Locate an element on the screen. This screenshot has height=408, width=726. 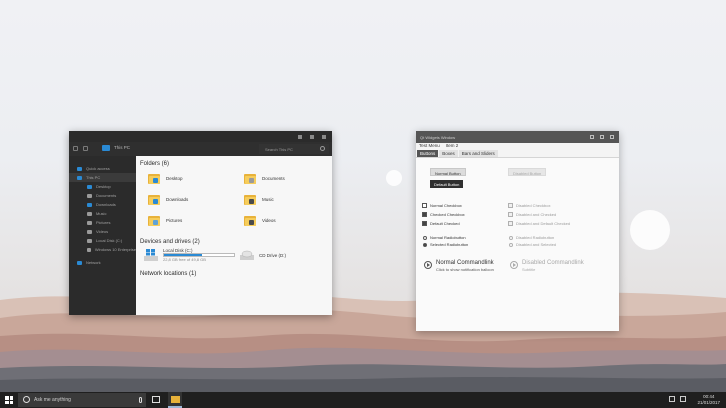
tab-bars-and-sliders: Bars and Sliders is located at coordinates (478, 153).